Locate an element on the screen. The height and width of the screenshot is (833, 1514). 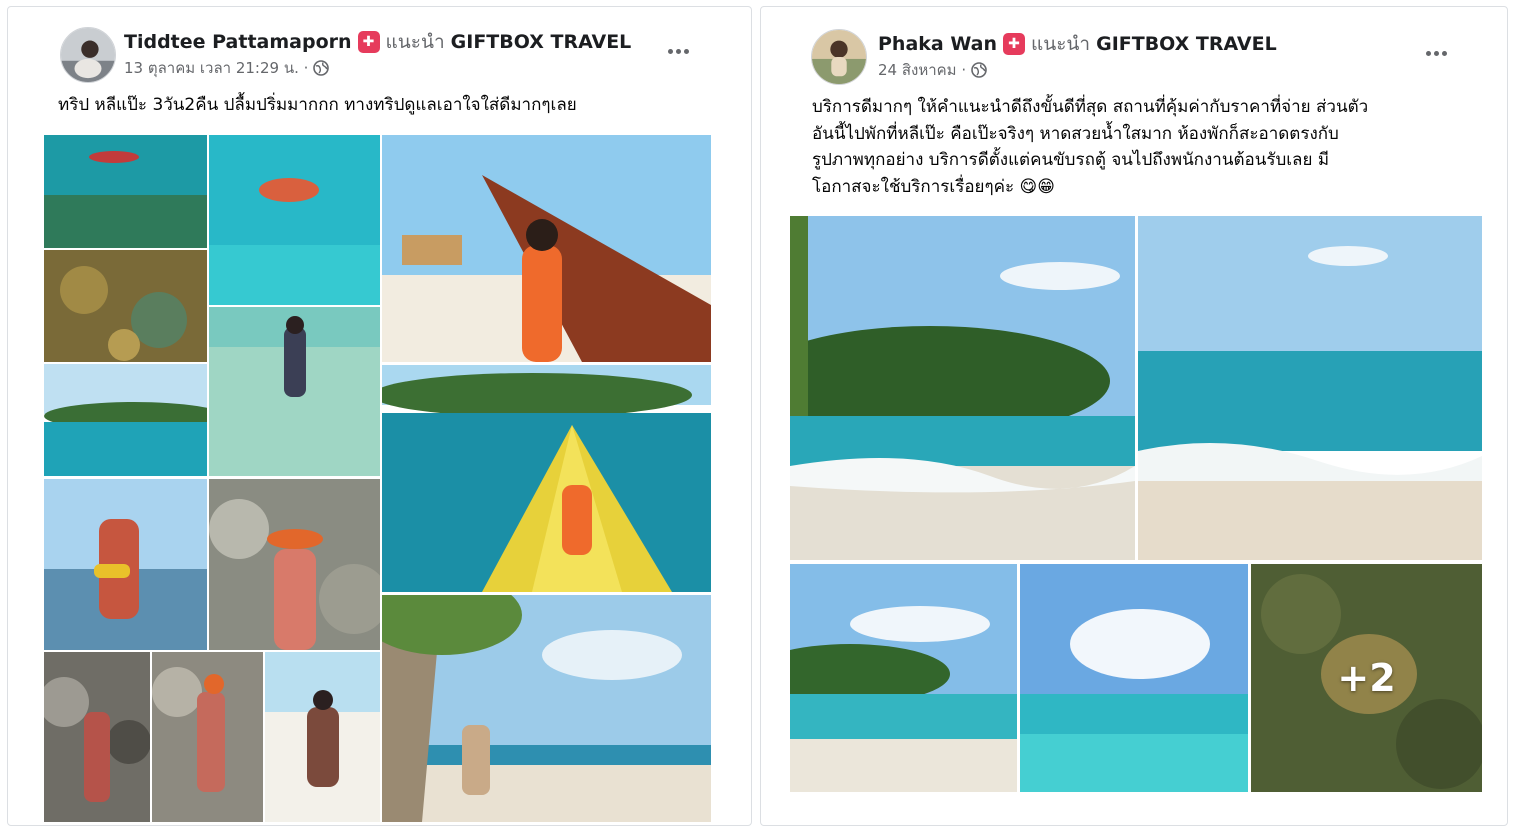
post-photo: +2 is located at coordinates (1366, 678).